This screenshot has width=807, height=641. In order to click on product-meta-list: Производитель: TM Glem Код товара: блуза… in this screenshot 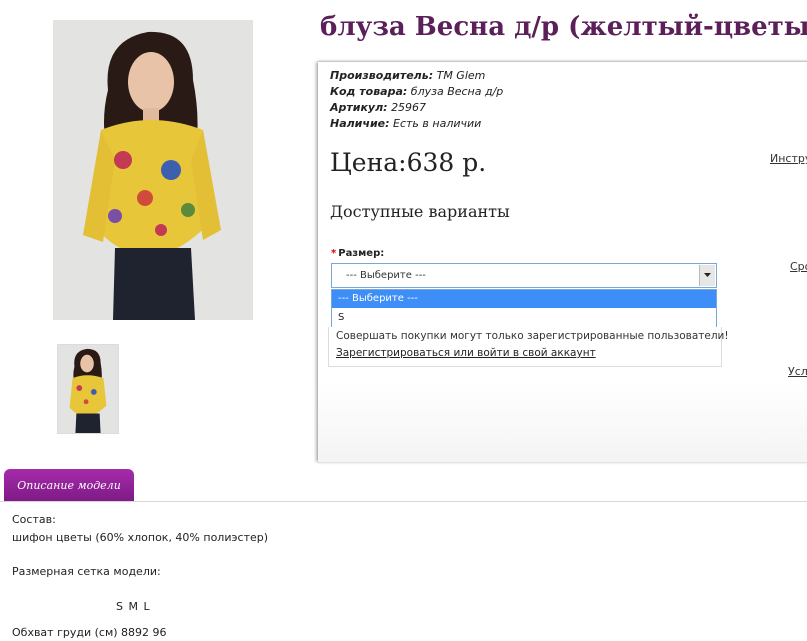, I will do `click(416, 100)`.